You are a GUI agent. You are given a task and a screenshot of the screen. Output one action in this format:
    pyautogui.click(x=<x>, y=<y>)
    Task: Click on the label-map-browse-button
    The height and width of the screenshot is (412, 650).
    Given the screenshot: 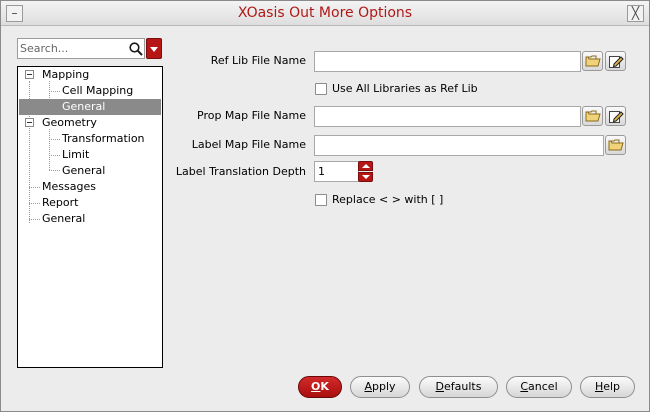 What is the action you would take?
    pyautogui.click(x=615, y=145)
    